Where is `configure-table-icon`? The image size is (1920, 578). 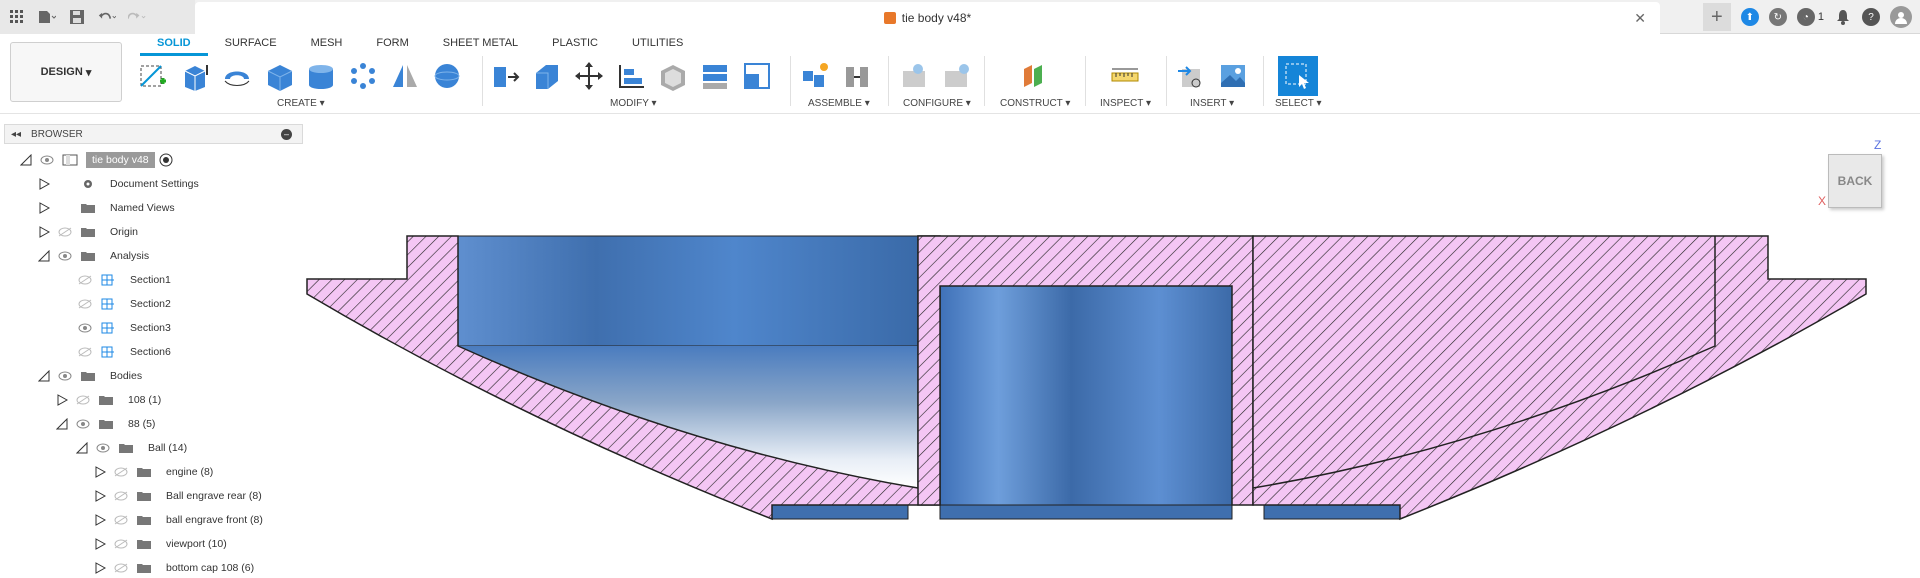
configure-table-icon is located at coordinates (915, 76).